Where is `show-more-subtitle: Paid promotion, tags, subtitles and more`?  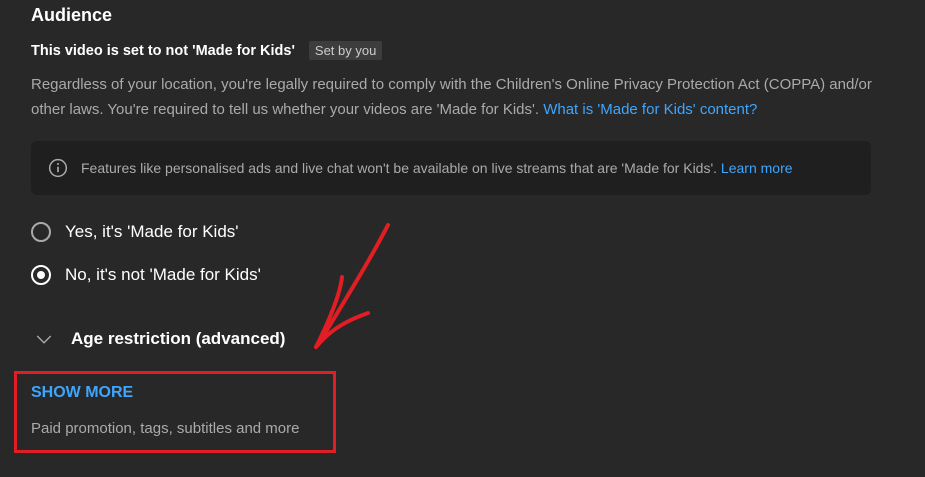 show-more-subtitle: Paid promotion, tags, subtitles and more is located at coordinates (165, 428).